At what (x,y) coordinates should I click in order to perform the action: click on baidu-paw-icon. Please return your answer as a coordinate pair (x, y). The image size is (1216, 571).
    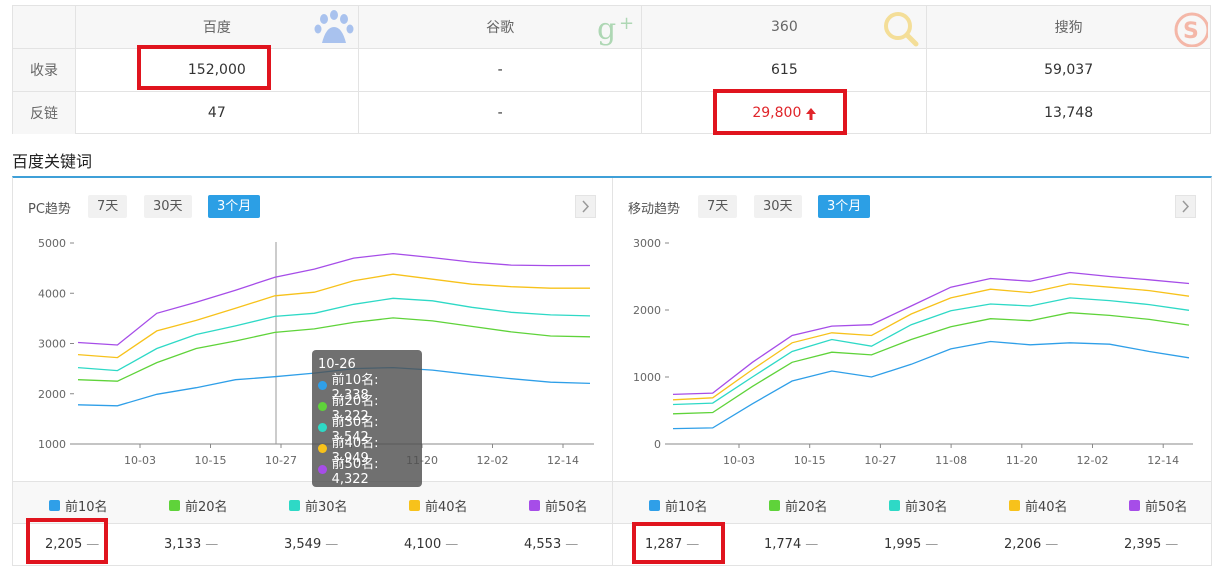
    Looking at the image, I should click on (334, 26).